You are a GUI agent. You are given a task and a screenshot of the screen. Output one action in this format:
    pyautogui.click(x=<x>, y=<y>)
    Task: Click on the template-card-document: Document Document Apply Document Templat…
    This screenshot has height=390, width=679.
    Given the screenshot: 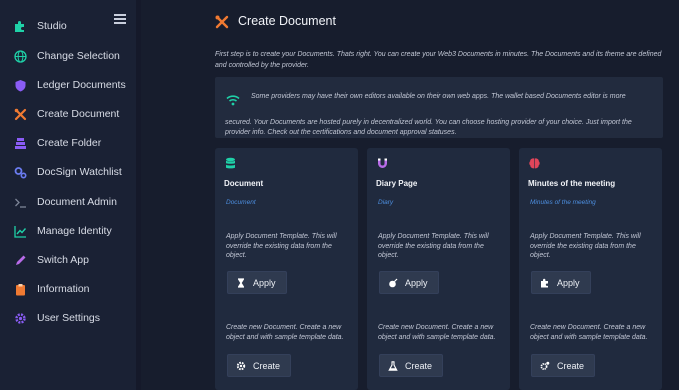 What is the action you would take?
    pyautogui.click(x=286, y=269)
    